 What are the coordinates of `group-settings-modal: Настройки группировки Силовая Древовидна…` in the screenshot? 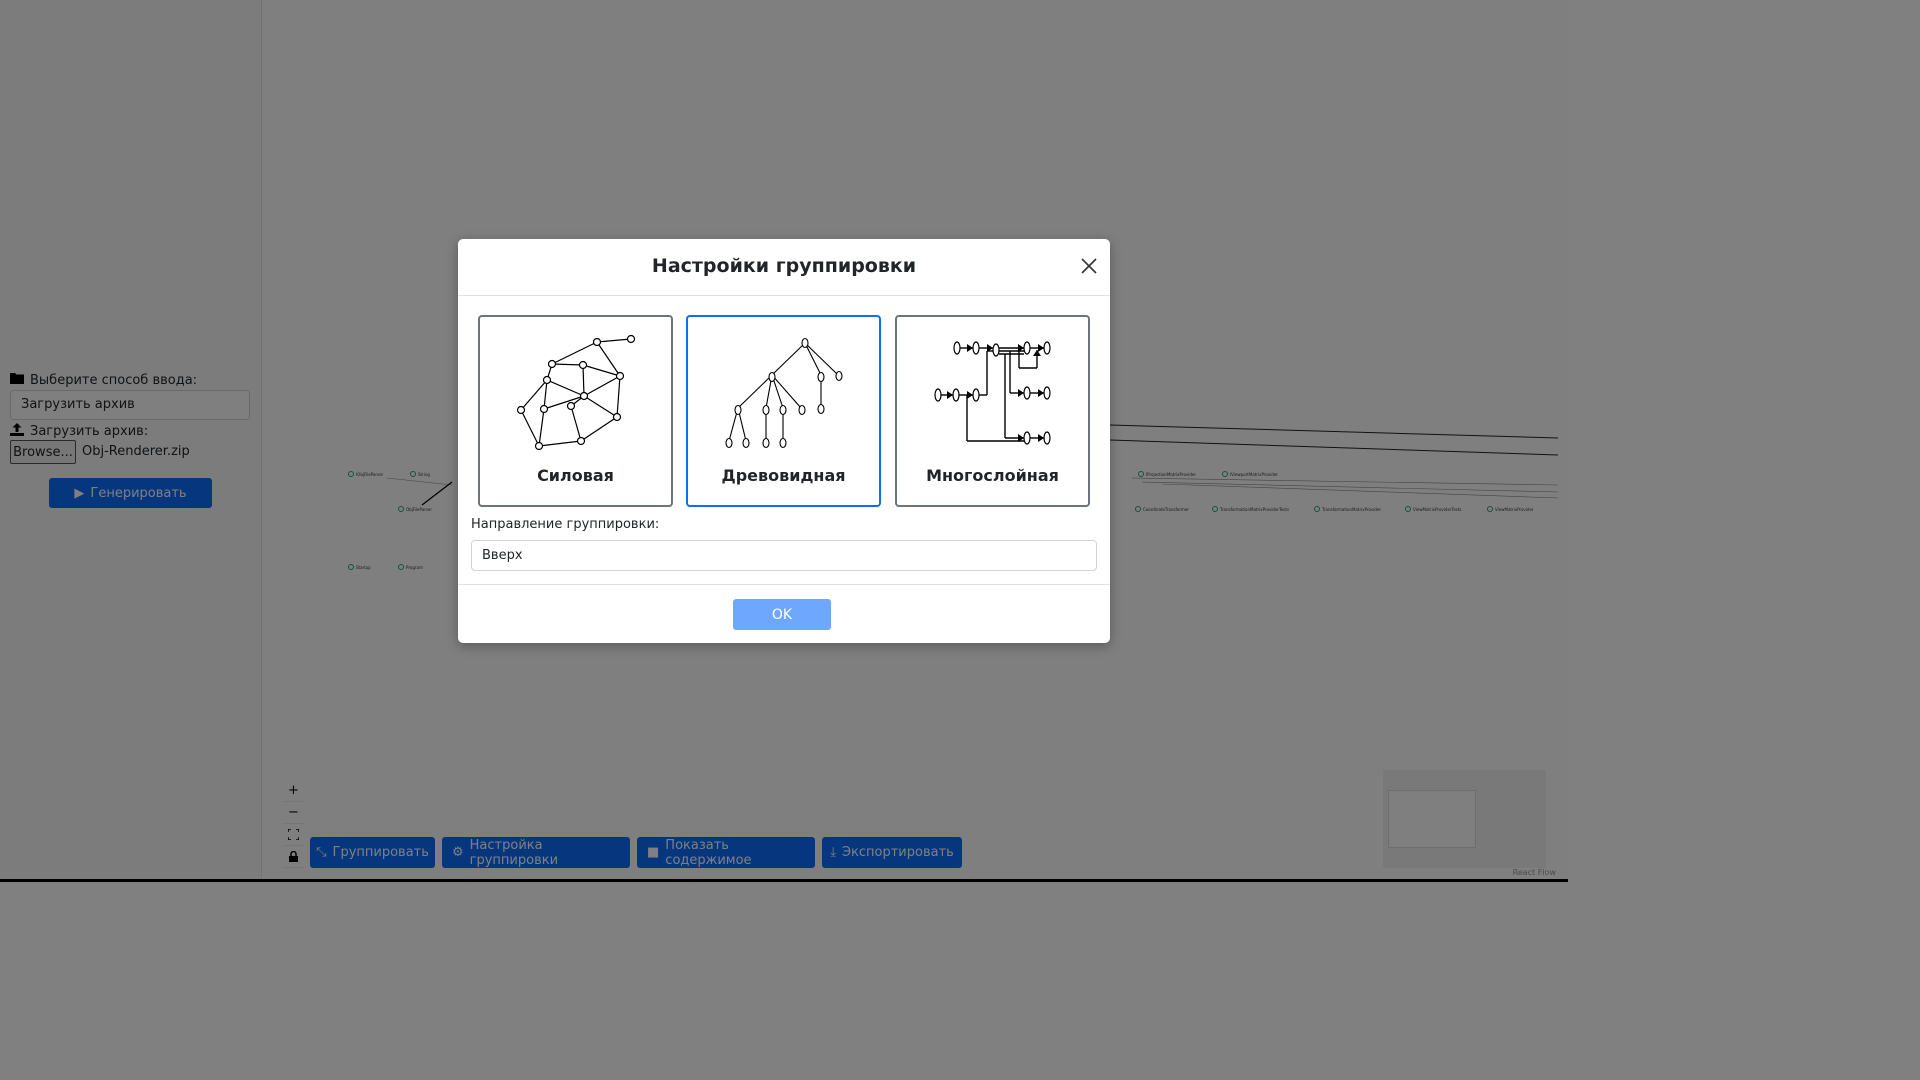 It's located at (784, 441).